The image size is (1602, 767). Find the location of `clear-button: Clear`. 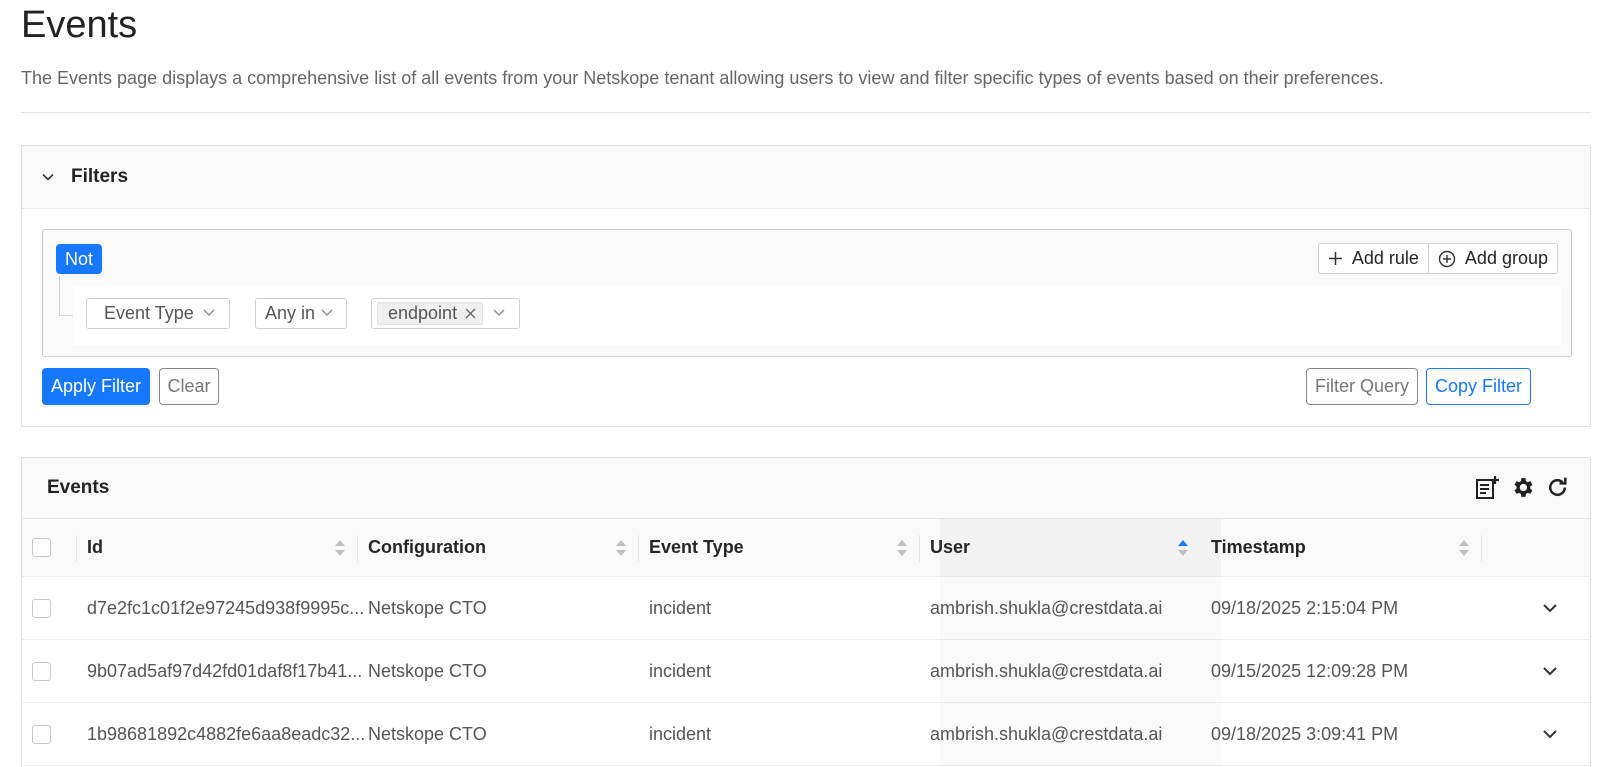

clear-button: Clear is located at coordinates (189, 386).